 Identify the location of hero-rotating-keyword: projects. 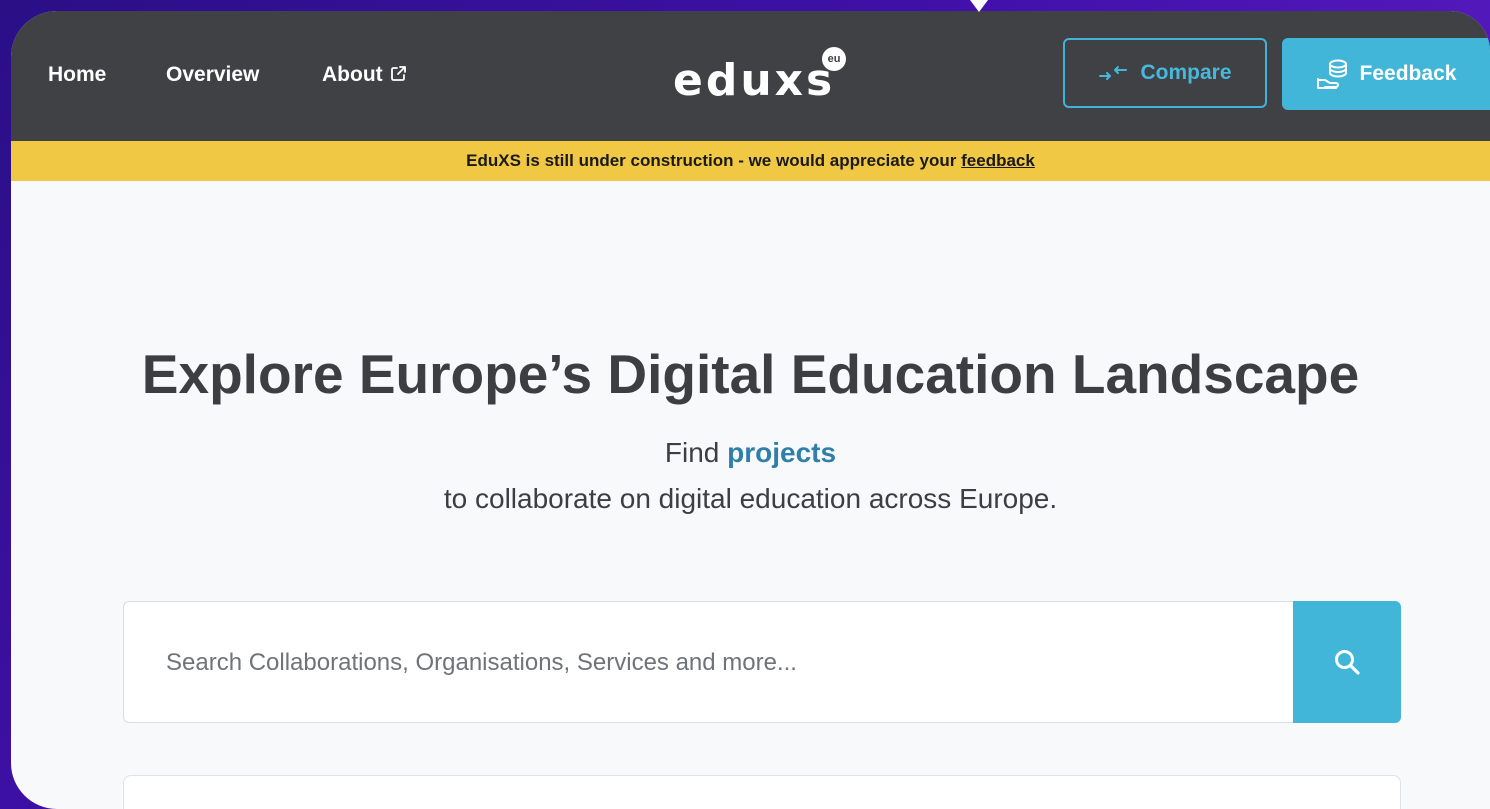
(782, 452).